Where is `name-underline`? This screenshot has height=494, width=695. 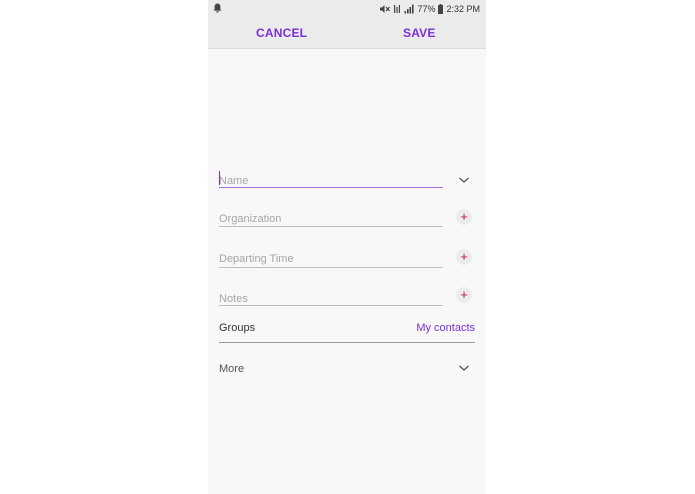
name-underline is located at coordinates (331, 187).